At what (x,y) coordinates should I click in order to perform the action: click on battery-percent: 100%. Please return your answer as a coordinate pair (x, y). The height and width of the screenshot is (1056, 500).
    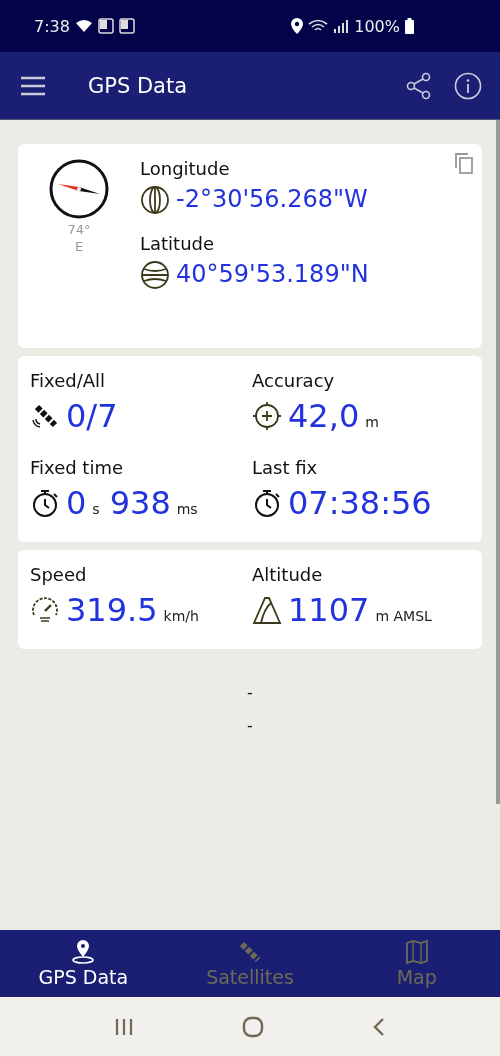
    Looking at the image, I should click on (377, 26).